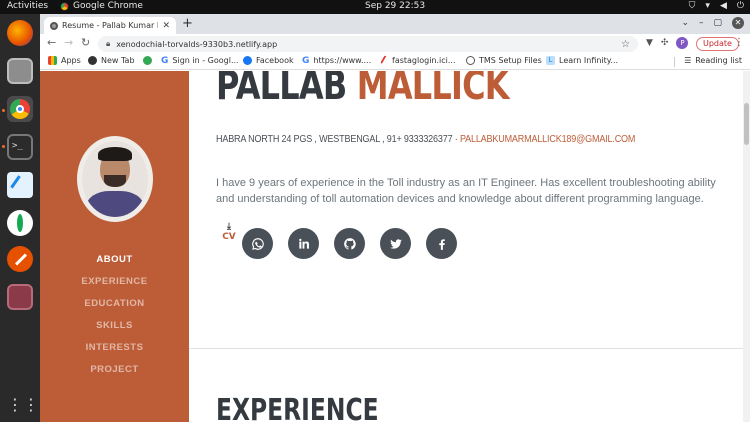  Describe the element at coordinates (92, 60) in the screenshot. I see `new-tab-icon` at that location.